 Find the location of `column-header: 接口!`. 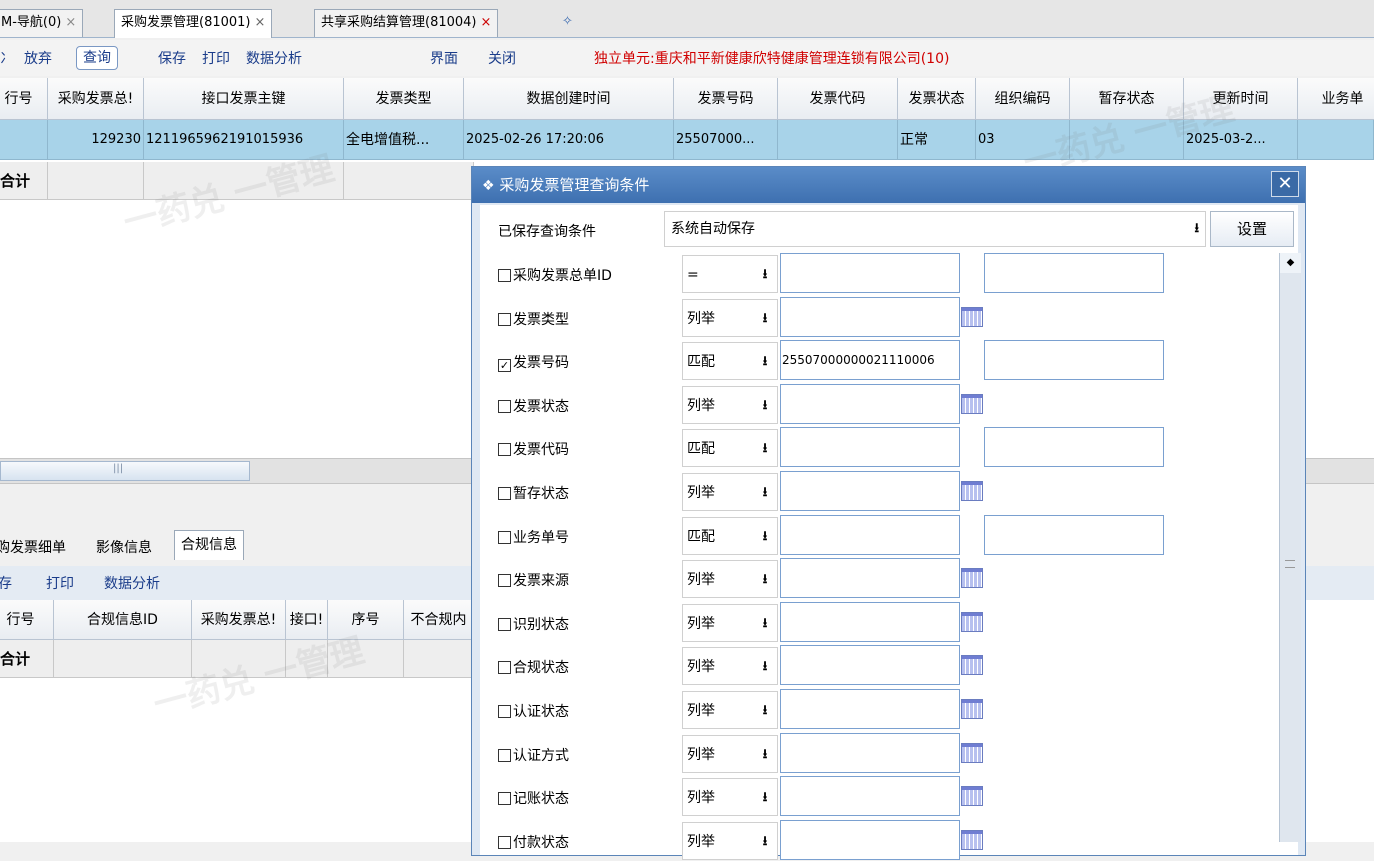

column-header: 接口! is located at coordinates (307, 620).